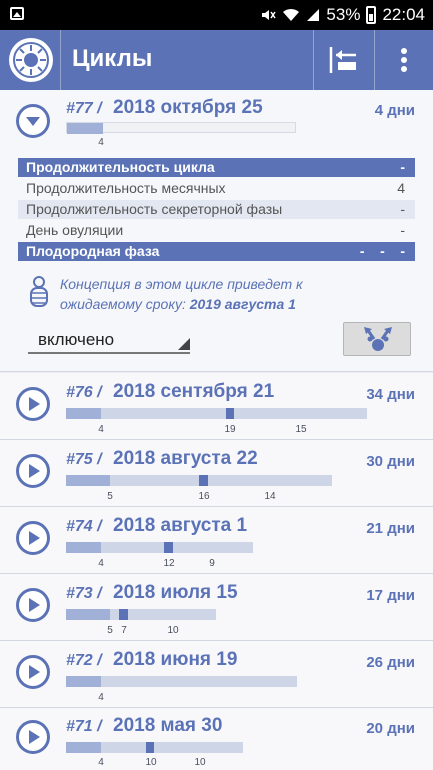  I want to click on cycle-card: #76 / 2018 сентября 21 34 дни 4 19 15, so click(216, 406).